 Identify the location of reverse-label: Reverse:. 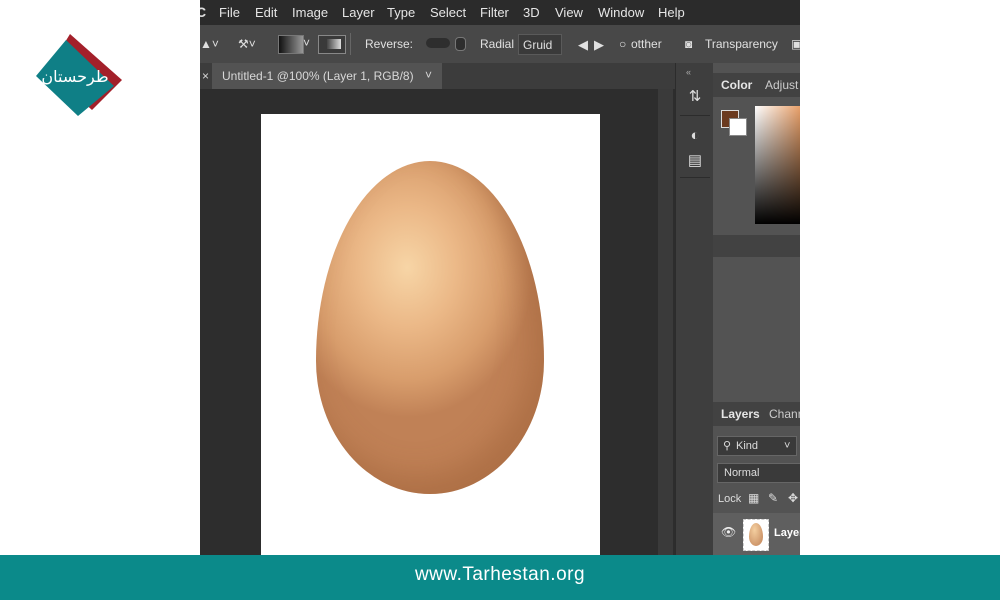
(389, 44).